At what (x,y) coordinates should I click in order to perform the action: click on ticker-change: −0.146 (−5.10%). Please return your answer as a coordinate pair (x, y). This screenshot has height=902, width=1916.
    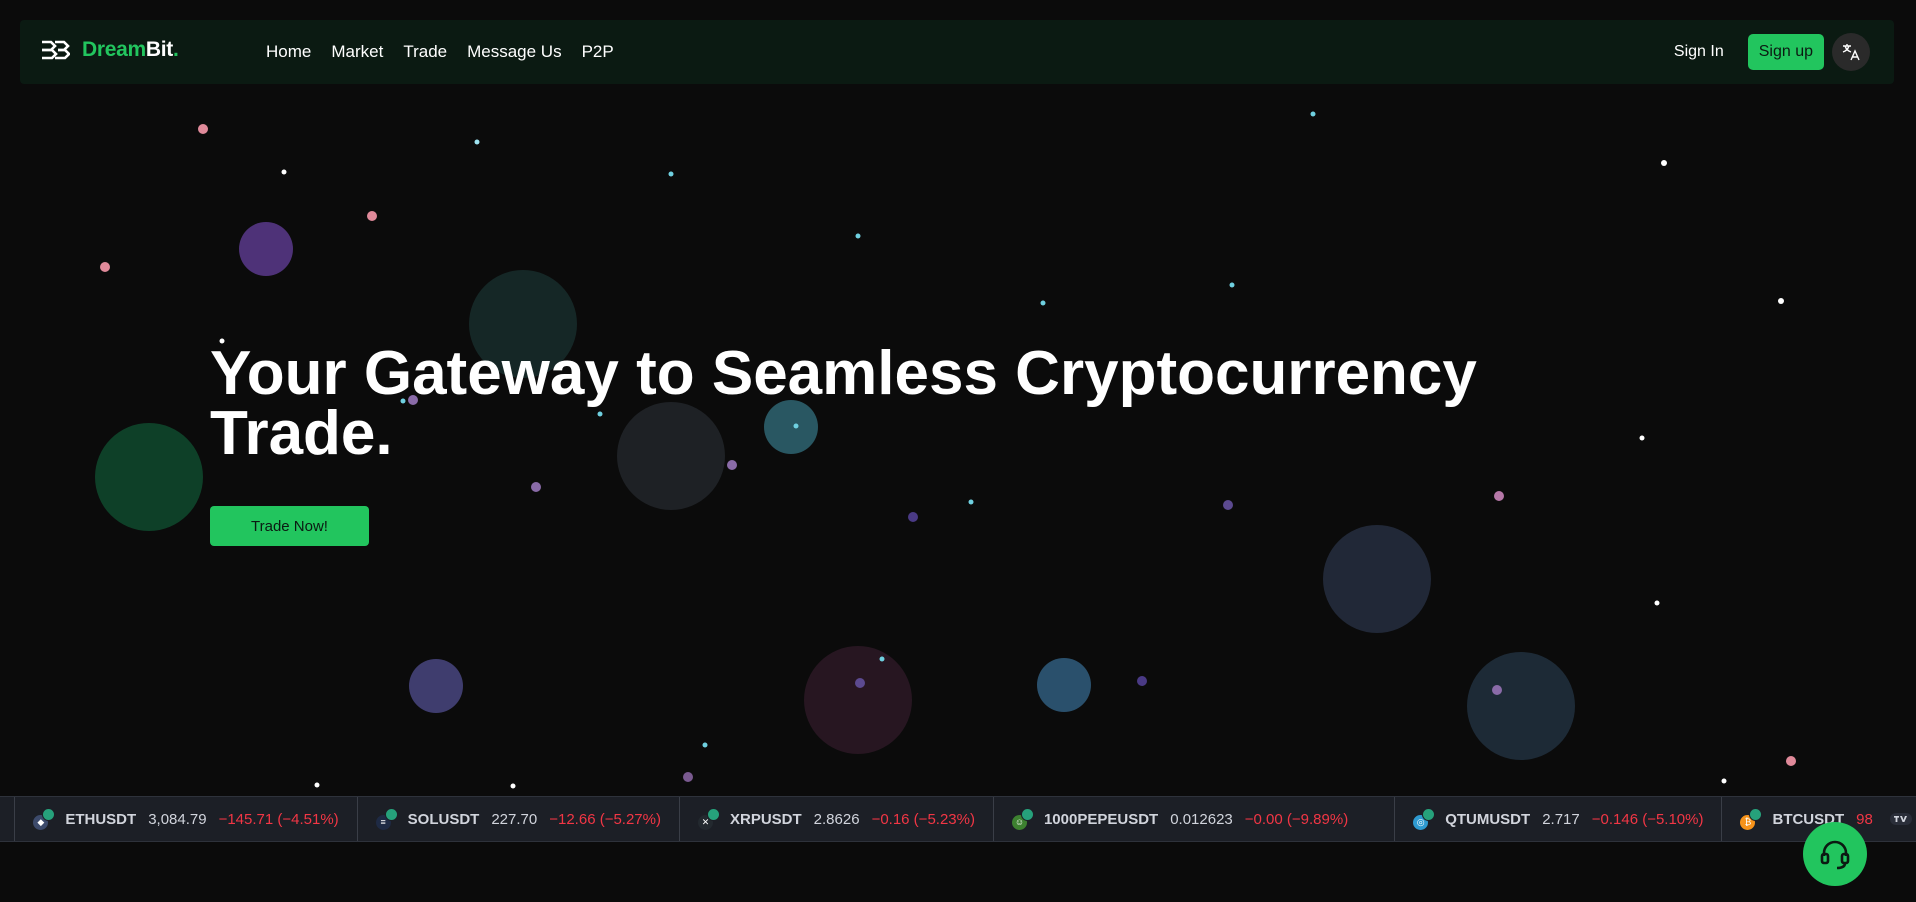
    Looking at the image, I should click on (1647, 819).